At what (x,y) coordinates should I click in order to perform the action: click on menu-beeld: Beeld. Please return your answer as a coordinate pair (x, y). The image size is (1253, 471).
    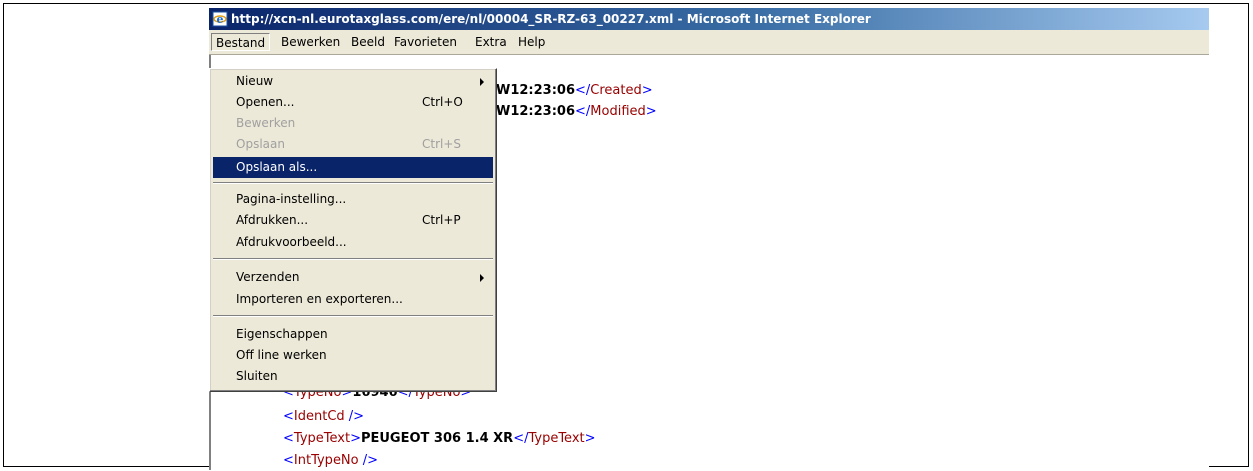
    Looking at the image, I should click on (368, 42).